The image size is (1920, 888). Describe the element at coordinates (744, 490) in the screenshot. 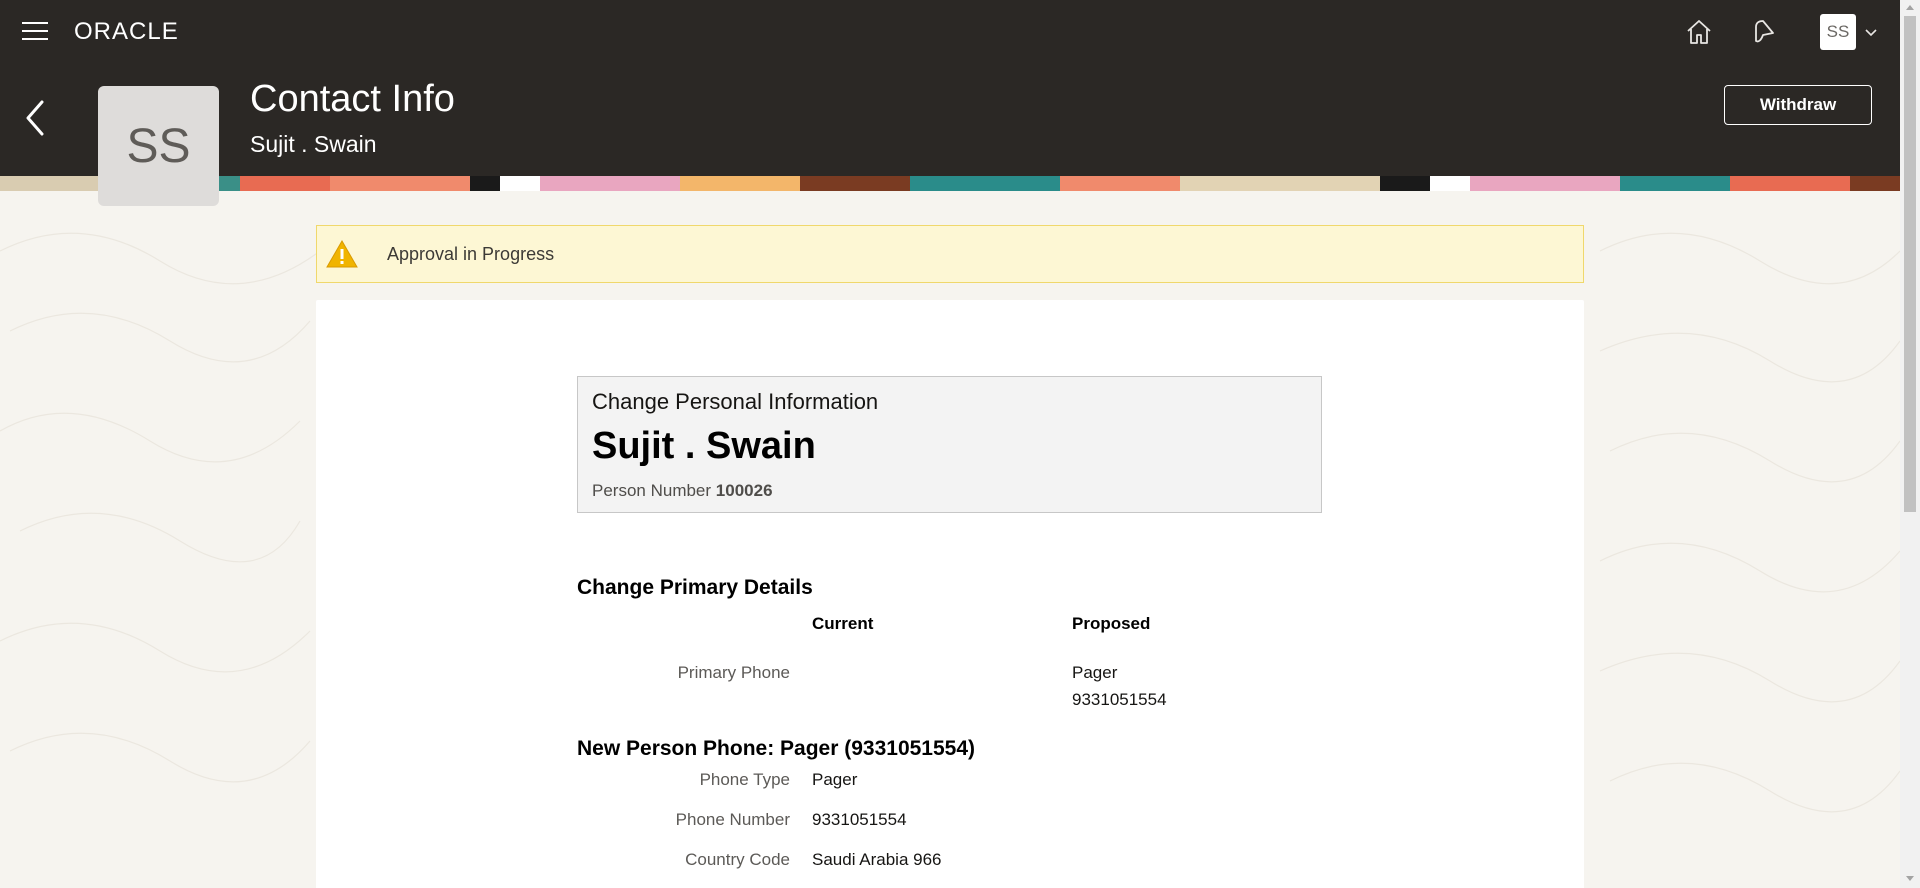

I see `person-number-value: 100026` at that location.